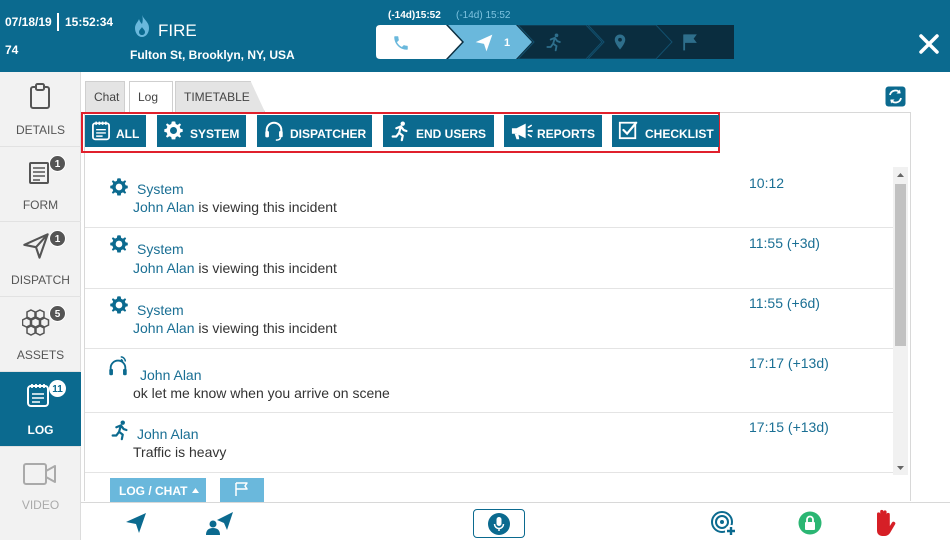  Describe the element at coordinates (620, 42) in the screenshot. I see `location-pin-icon` at that location.